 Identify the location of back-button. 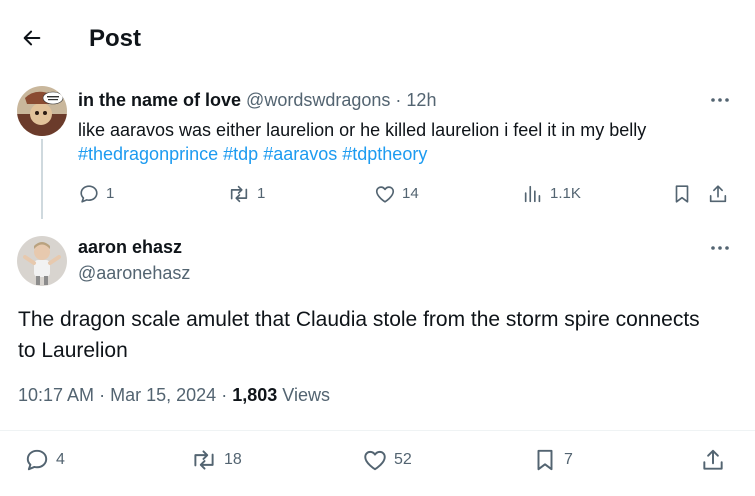
(32, 38).